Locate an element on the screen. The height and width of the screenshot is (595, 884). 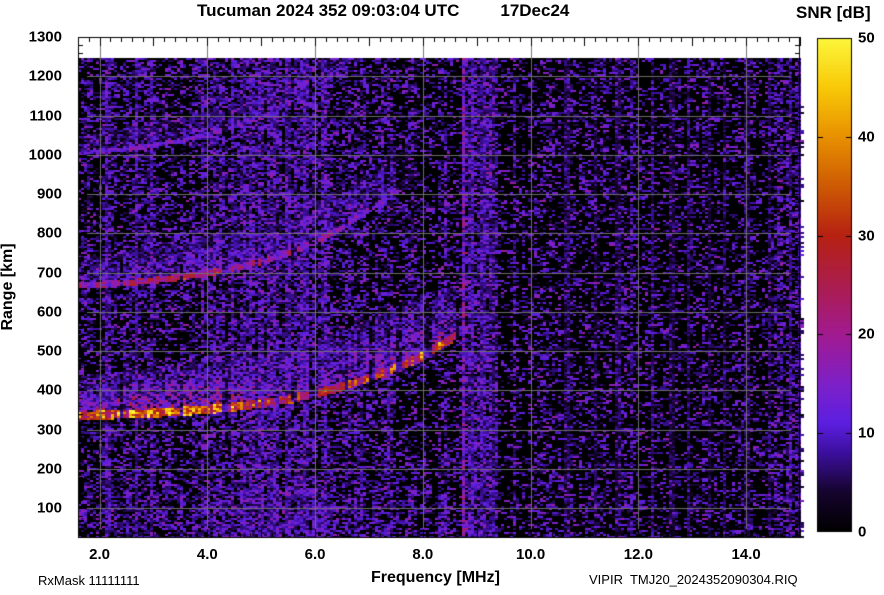
x-tick-label: 2.0 is located at coordinates (99, 554).